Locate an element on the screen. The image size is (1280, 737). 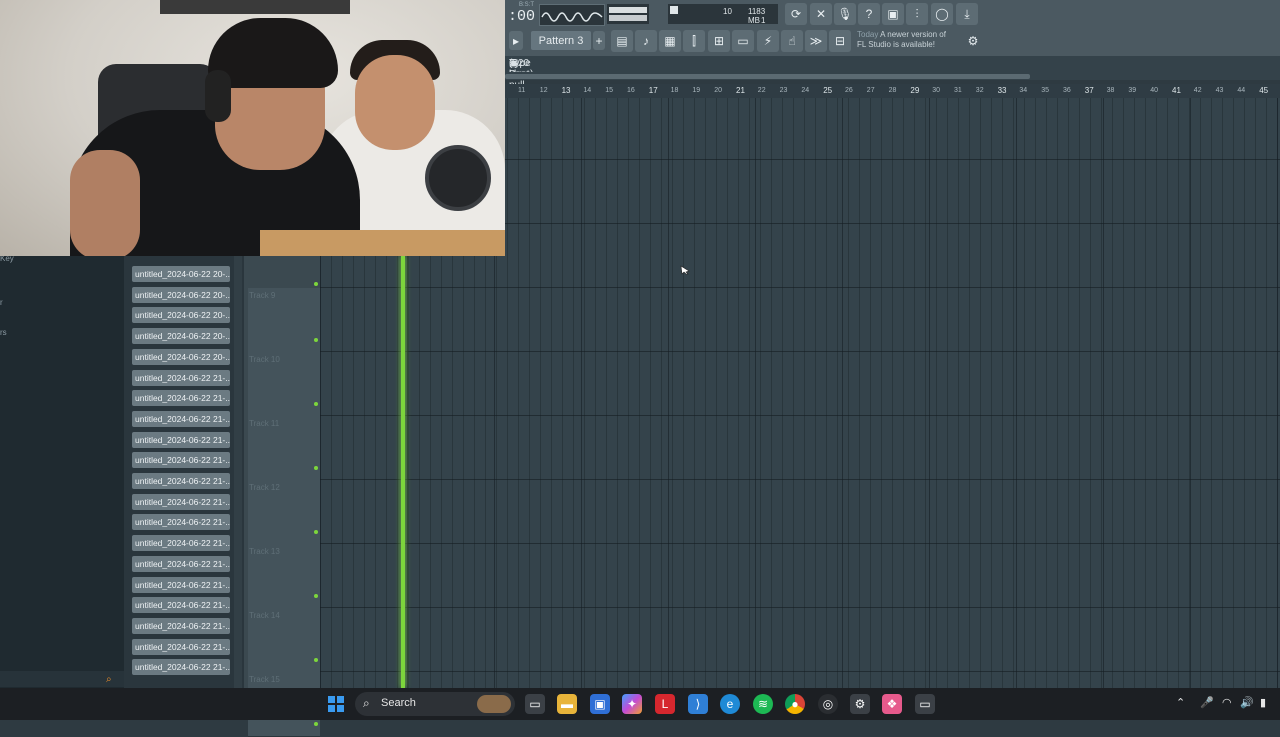
song-position-display: :00 is located at coordinates (521, 16).